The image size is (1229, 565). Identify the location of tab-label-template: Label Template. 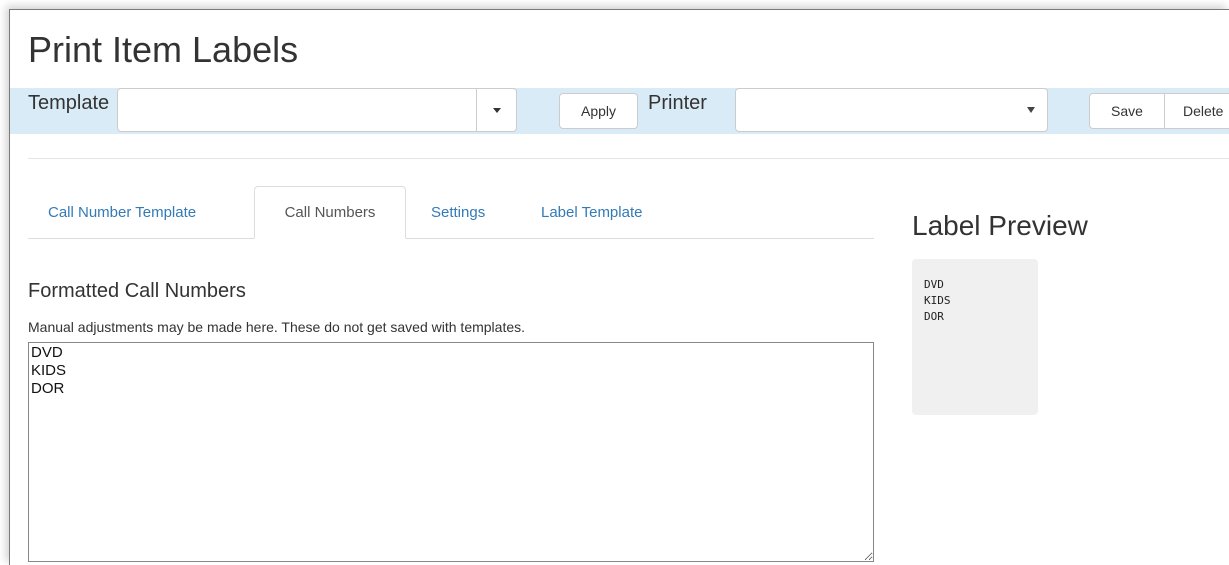
(591, 212).